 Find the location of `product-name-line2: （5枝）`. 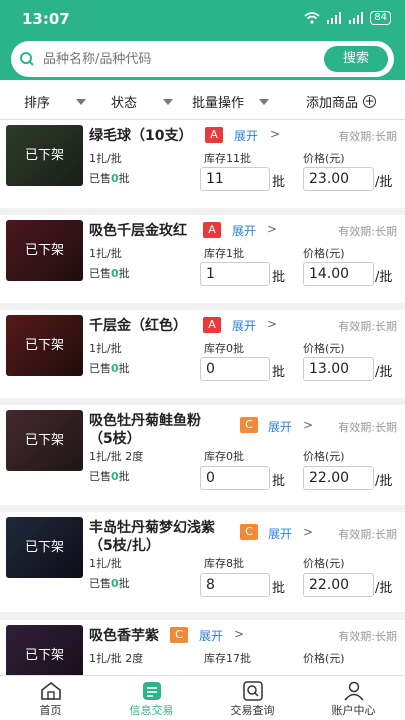

product-name-line2: （5枝） is located at coordinates (115, 439).